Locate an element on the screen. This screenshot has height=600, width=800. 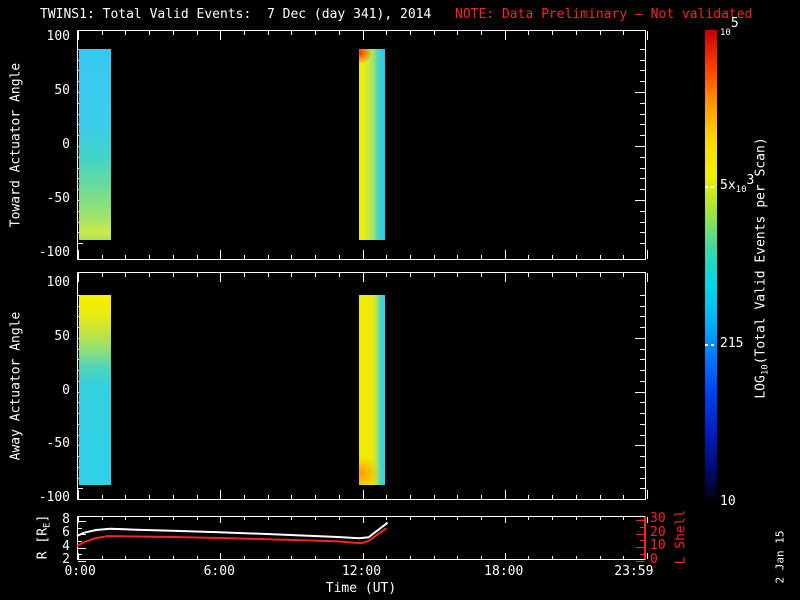
time-tick-label: 6:00 is located at coordinates (219, 571).